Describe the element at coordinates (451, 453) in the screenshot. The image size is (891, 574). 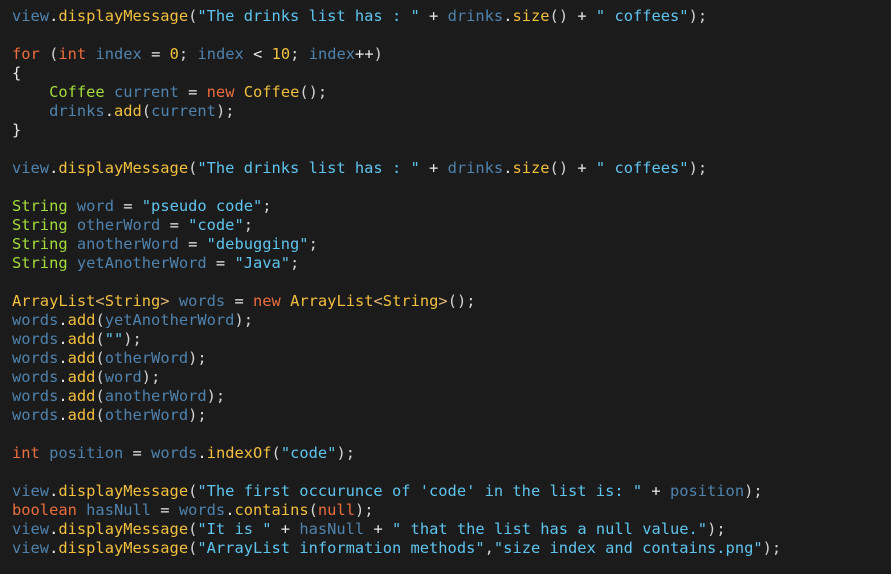
I see `code-line: int position = words.indexOf("code");` at that location.